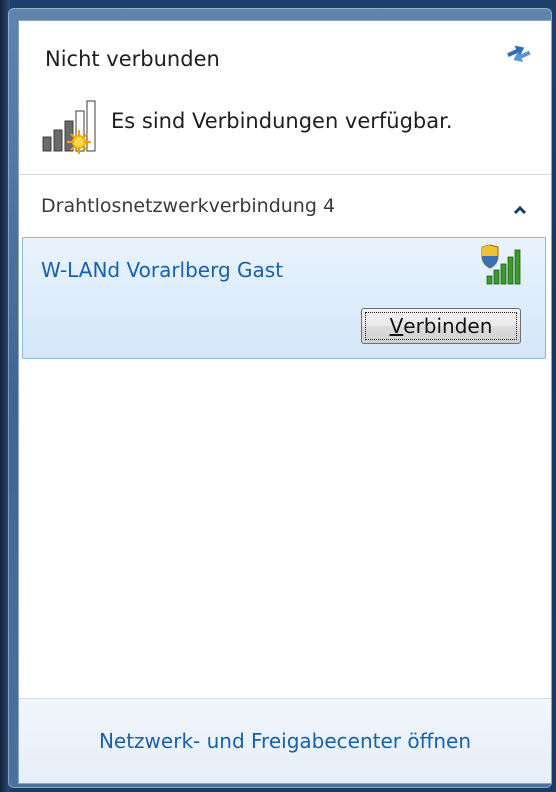  I want to click on shield-signal-icon, so click(501, 265).